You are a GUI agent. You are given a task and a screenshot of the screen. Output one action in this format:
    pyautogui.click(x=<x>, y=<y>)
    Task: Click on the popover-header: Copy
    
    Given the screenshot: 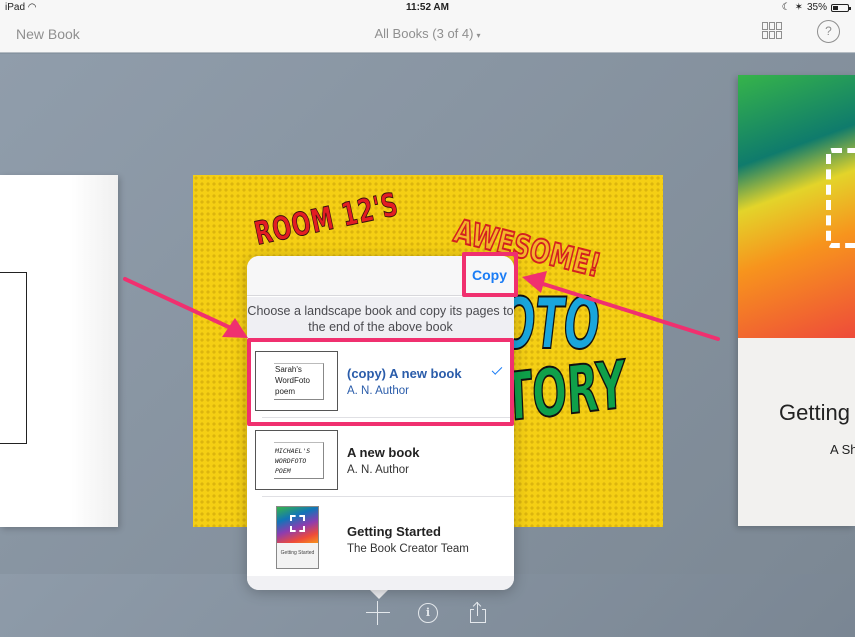 What is the action you would take?
    pyautogui.click(x=380, y=276)
    